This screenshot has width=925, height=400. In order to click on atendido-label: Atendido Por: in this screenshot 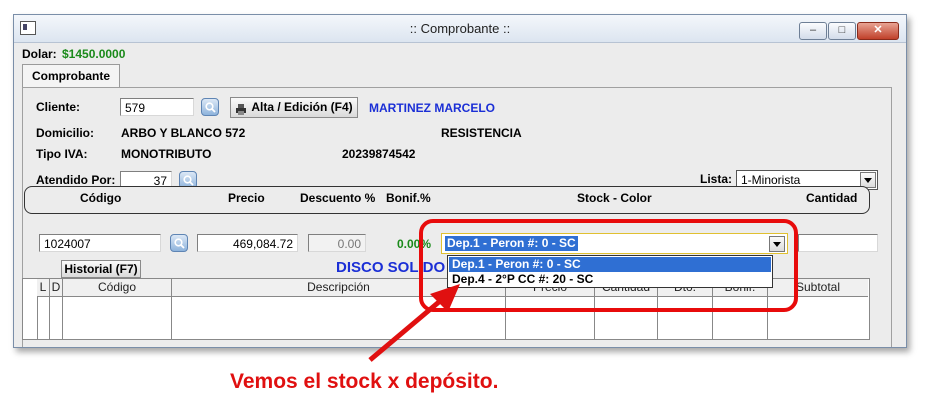, I will do `click(76, 180)`.